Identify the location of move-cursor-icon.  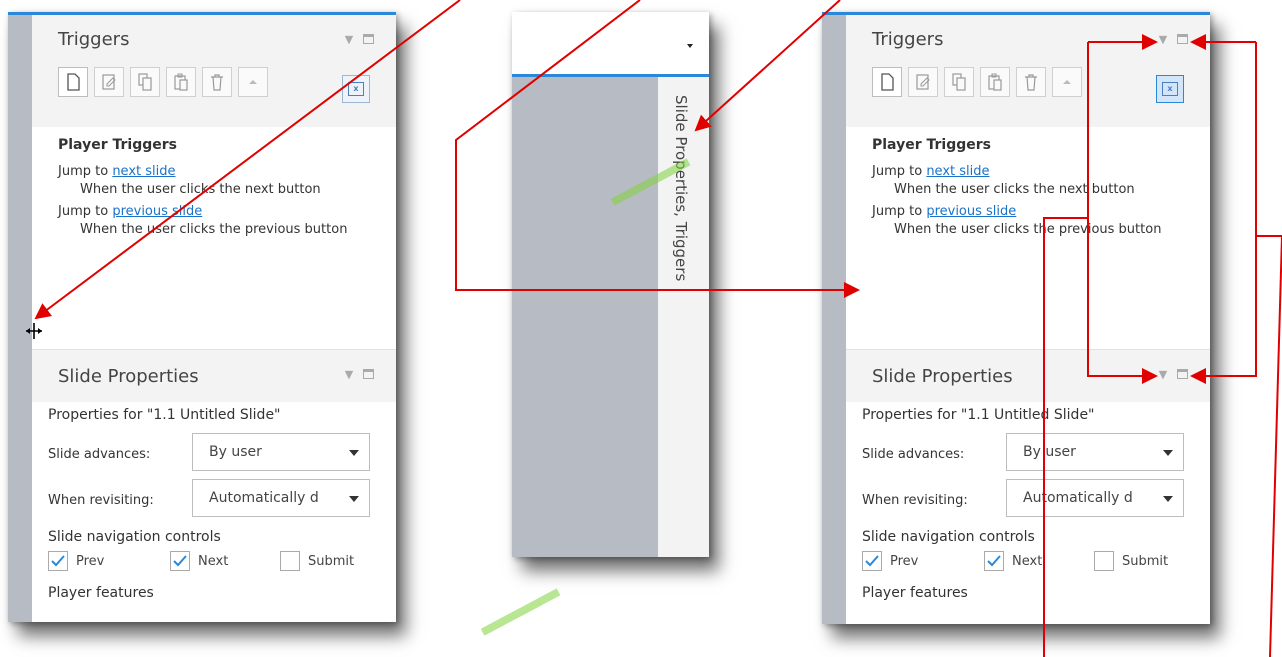
(34, 331).